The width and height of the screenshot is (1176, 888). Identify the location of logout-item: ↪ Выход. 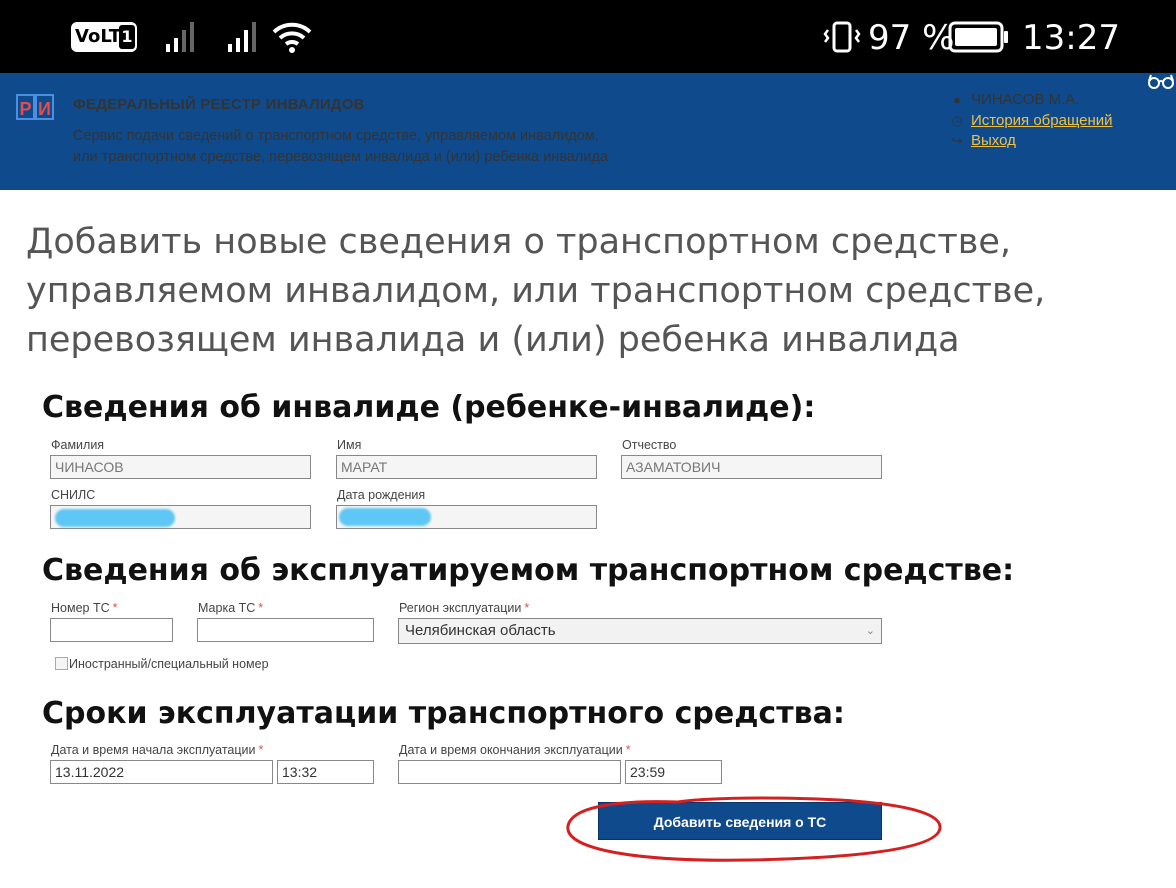
(982, 141).